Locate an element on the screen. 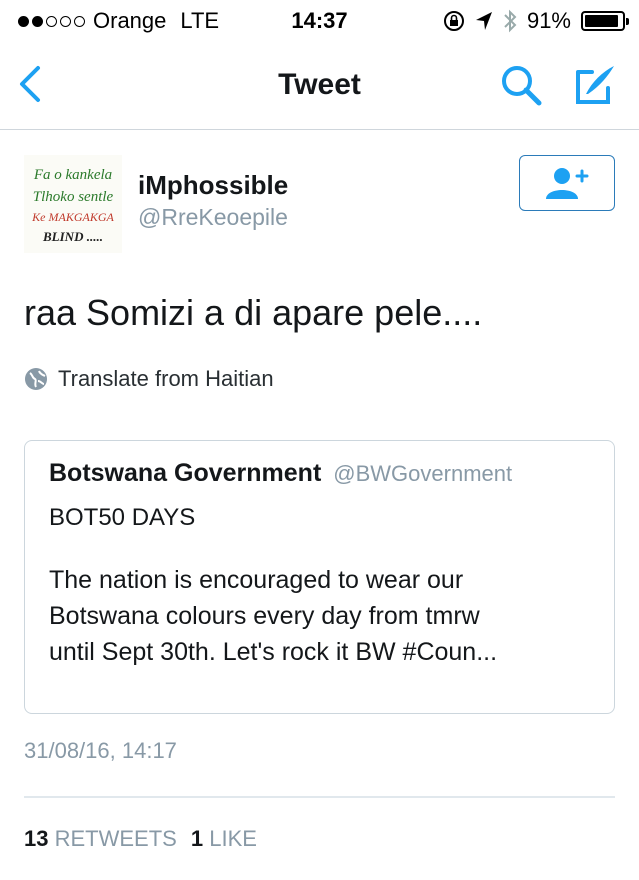 The image size is (639, 880). status-right: 91% is located at coordinates (536, 21).